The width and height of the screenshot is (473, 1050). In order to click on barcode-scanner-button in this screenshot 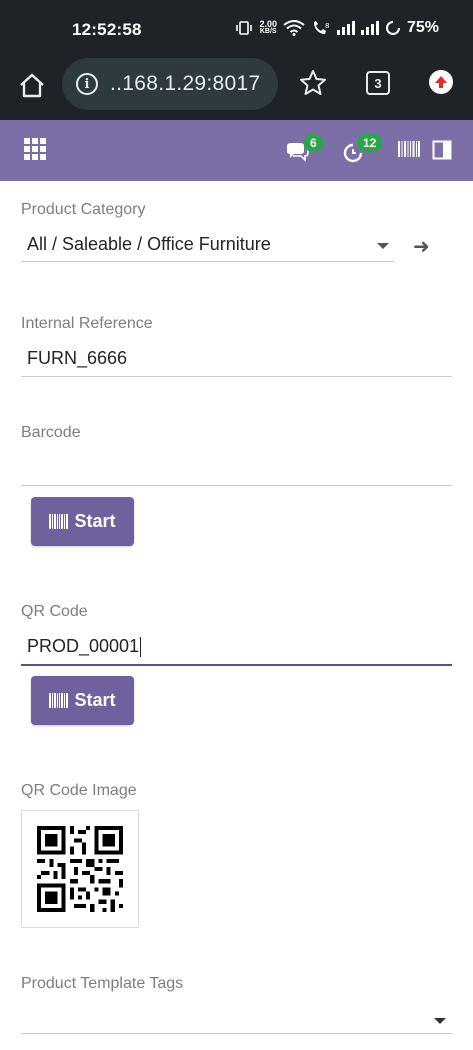, I will do `click(409, 151)`.